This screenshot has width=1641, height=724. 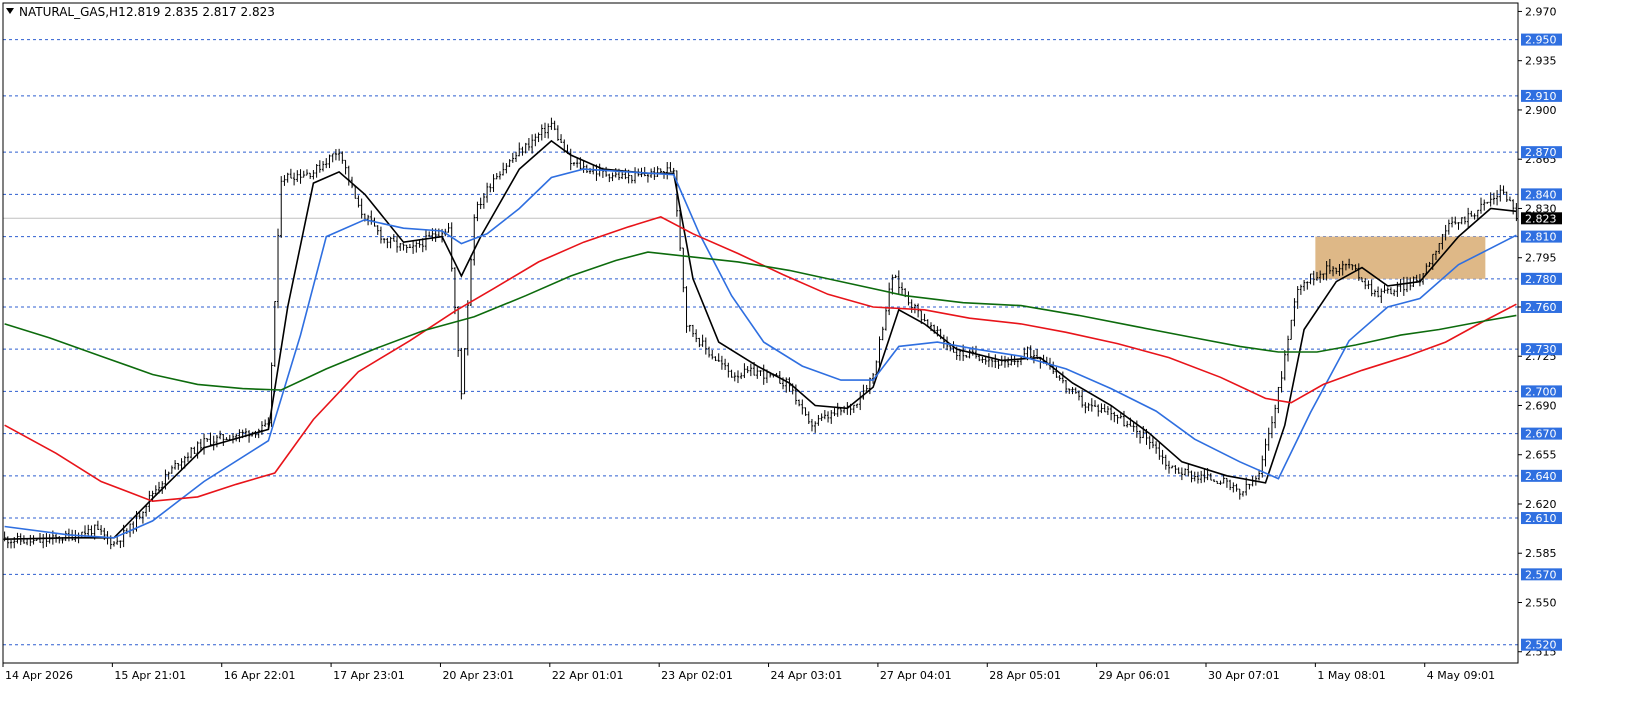 What do you see at coordinates (1541, 279) in the screenshot?
I see `level-label: 2.780` at bounding box center [1541, 279].